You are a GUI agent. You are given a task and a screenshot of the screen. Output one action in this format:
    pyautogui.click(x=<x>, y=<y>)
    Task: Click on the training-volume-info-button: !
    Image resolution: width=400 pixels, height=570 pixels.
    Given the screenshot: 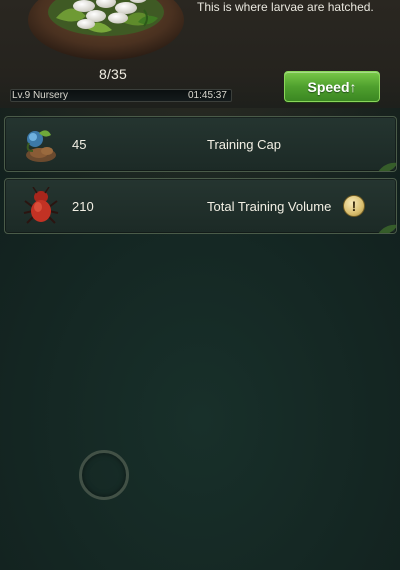 What is the action you would take?
    pyautogui.click(x=354, y=206)
    